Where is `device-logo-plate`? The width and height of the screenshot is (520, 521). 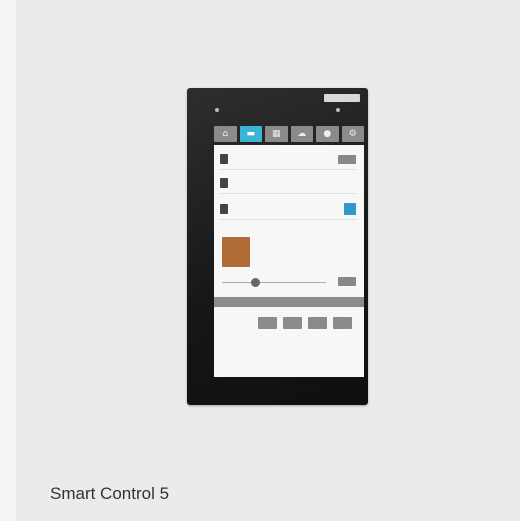 device-logo-plate is located at coordinates (342, 98).